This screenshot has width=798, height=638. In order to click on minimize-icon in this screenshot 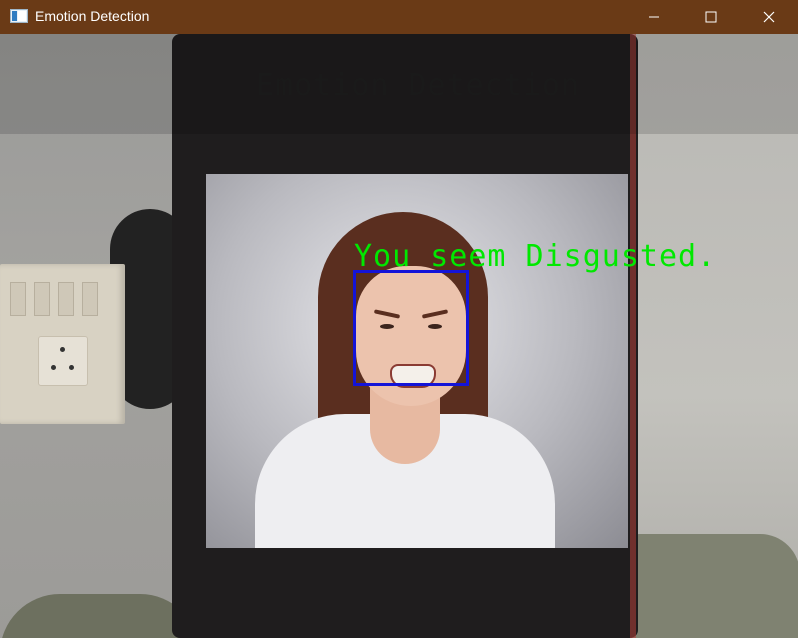, I will do `click(654, 17)`.